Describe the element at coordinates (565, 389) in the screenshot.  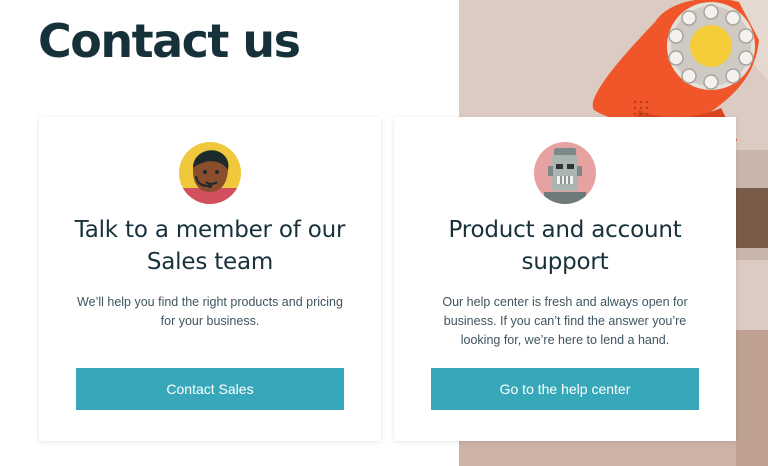
I see `help-center-button: Go to the help center` at that location.